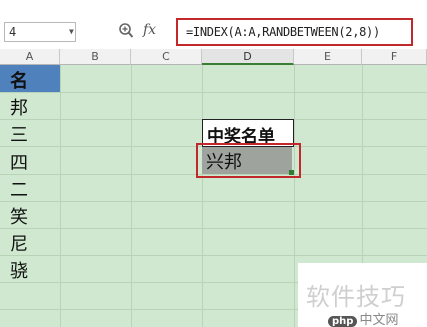  I want to click on watermark-text: 软件技巧, so click(356, 297).